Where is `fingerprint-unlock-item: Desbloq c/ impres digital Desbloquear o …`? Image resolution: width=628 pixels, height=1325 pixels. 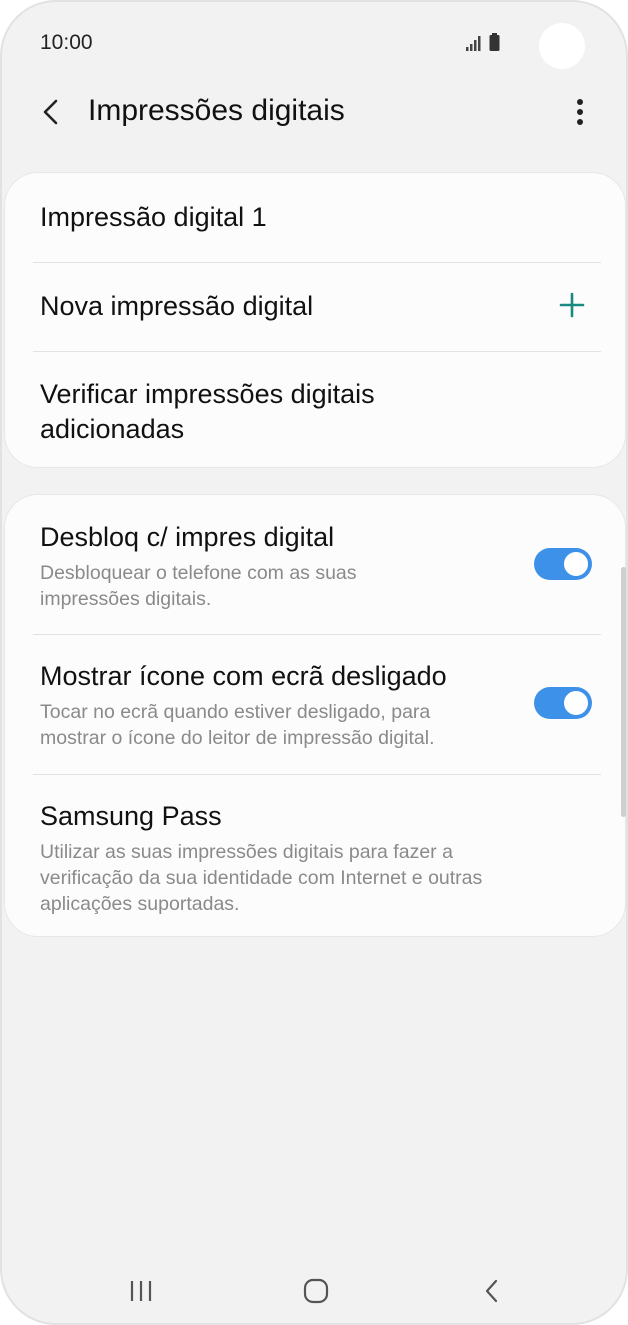
fingerprint-unlock-item: Desbloq c/ impres digital Desbloquear o … is located at coordinates (315, 564).